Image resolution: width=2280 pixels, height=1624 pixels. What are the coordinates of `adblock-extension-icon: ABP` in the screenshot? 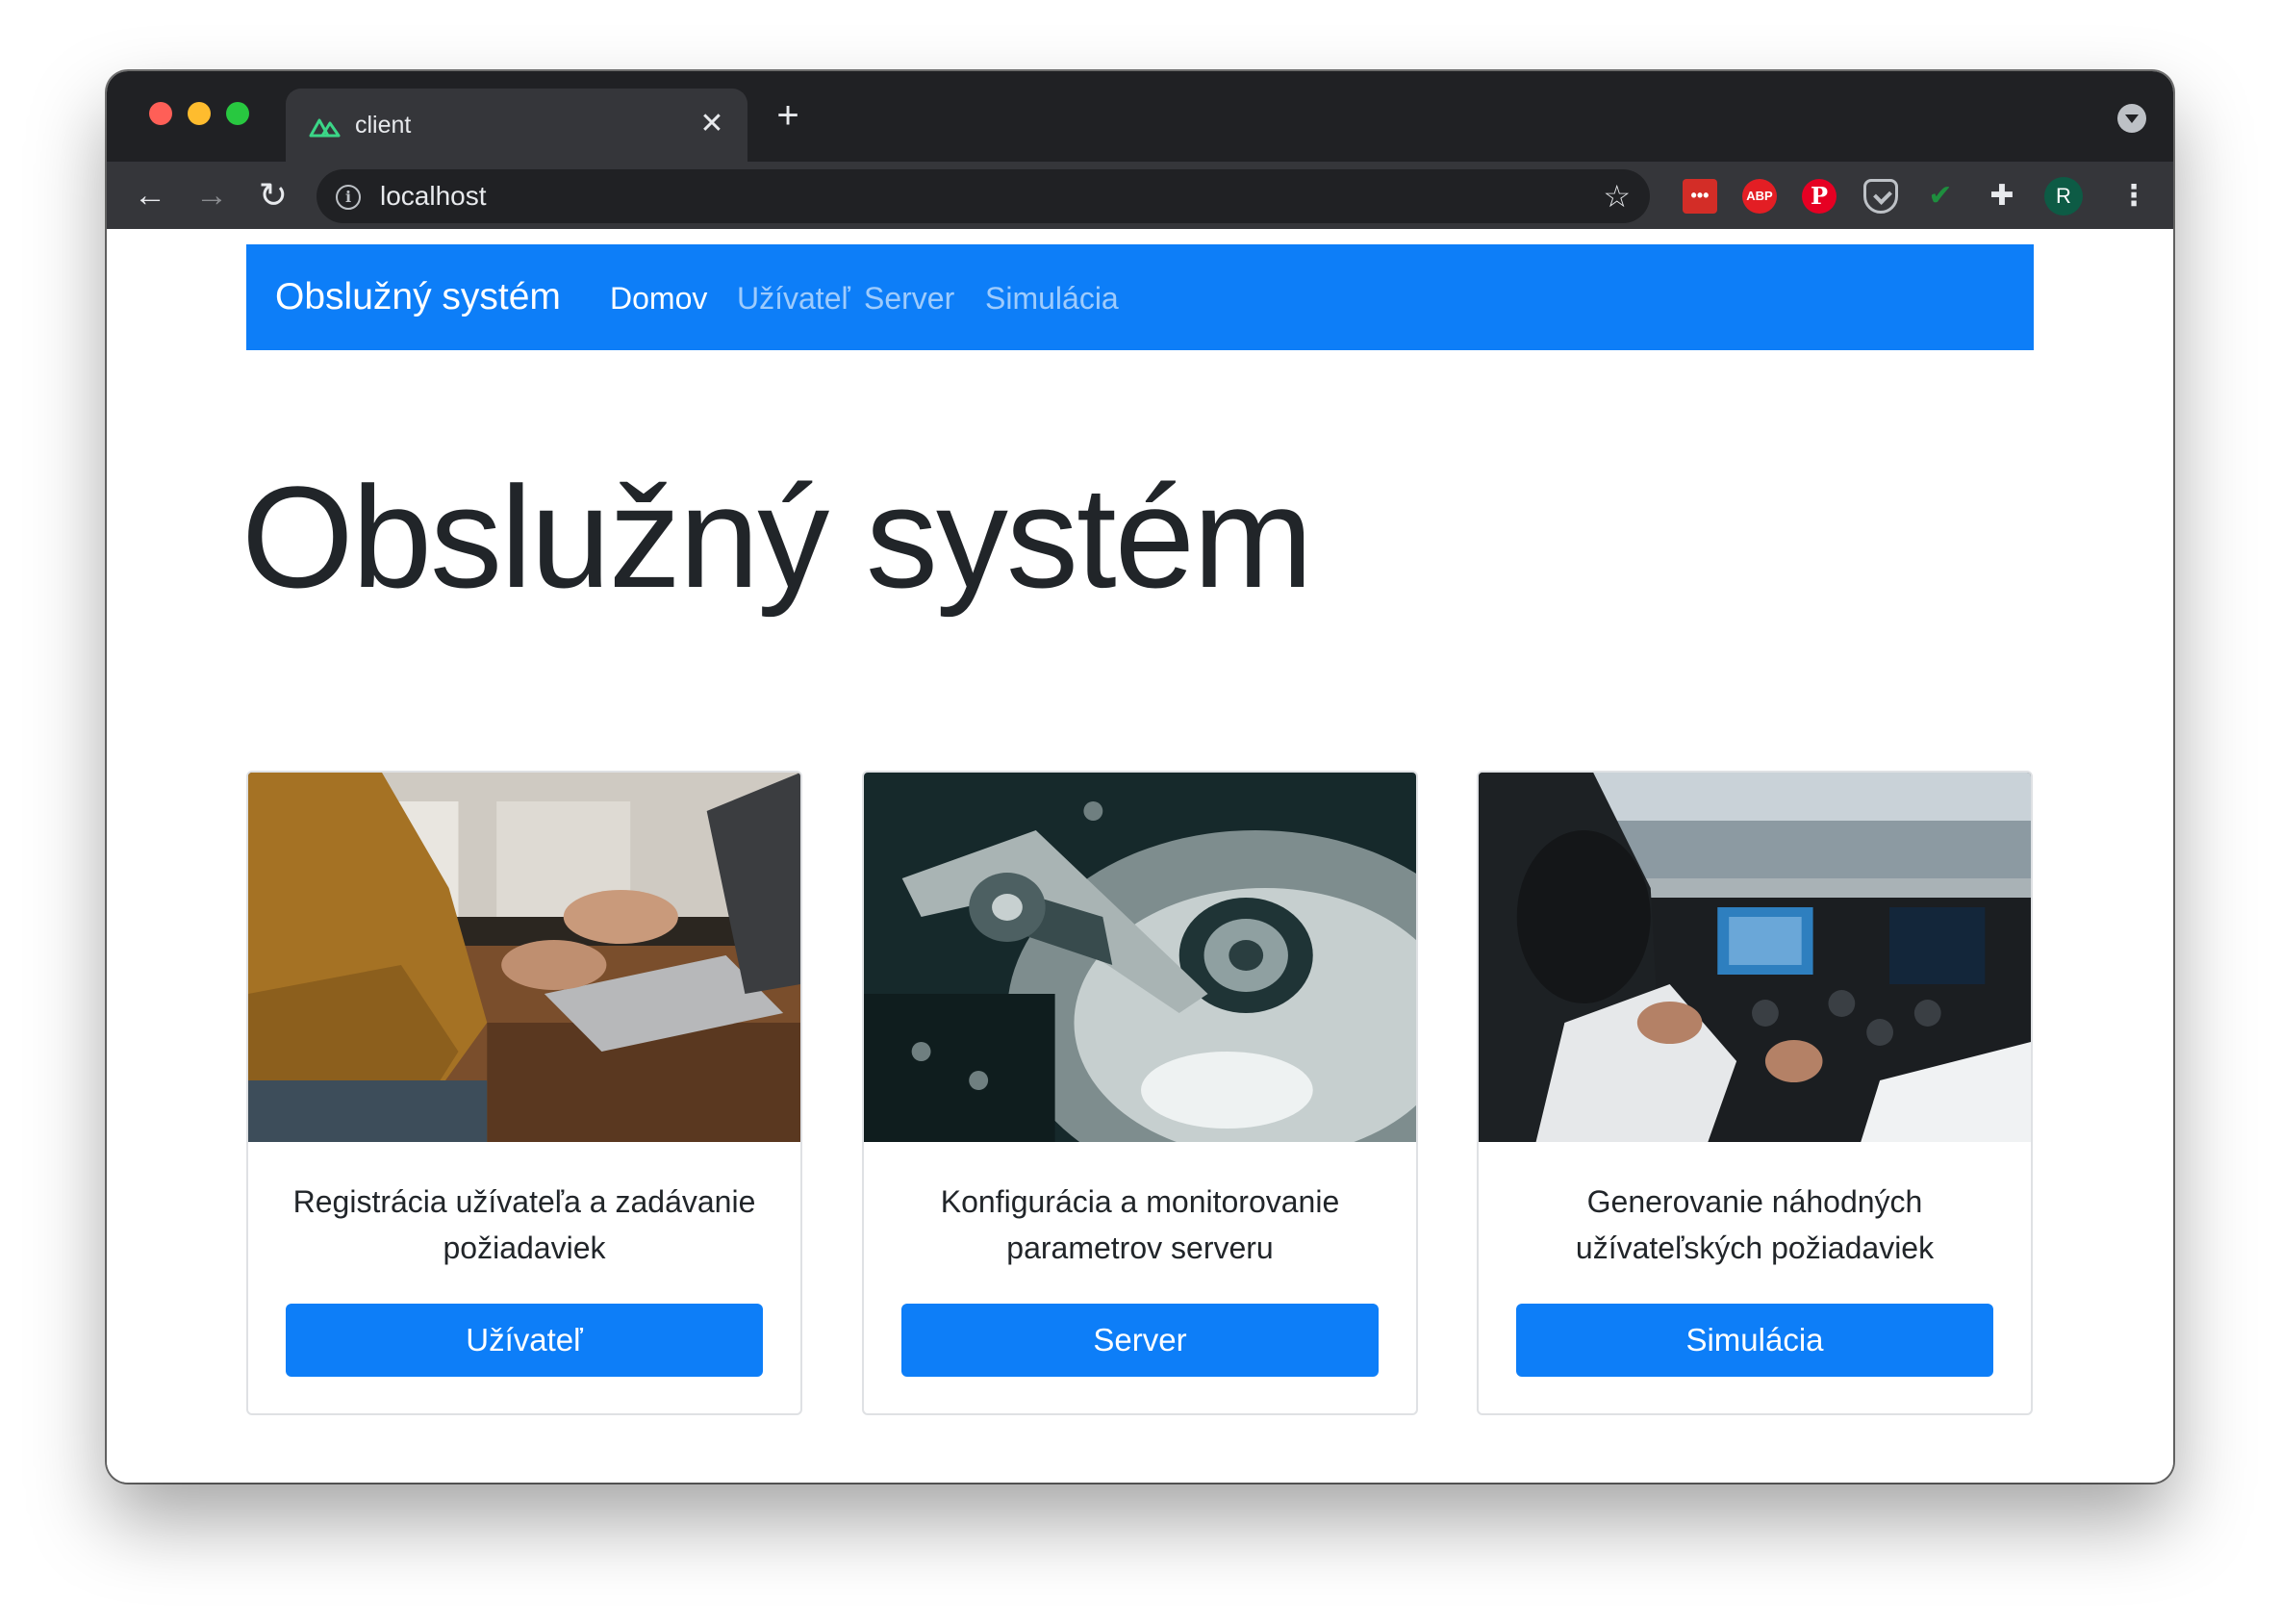 It's located at (1759, 196).